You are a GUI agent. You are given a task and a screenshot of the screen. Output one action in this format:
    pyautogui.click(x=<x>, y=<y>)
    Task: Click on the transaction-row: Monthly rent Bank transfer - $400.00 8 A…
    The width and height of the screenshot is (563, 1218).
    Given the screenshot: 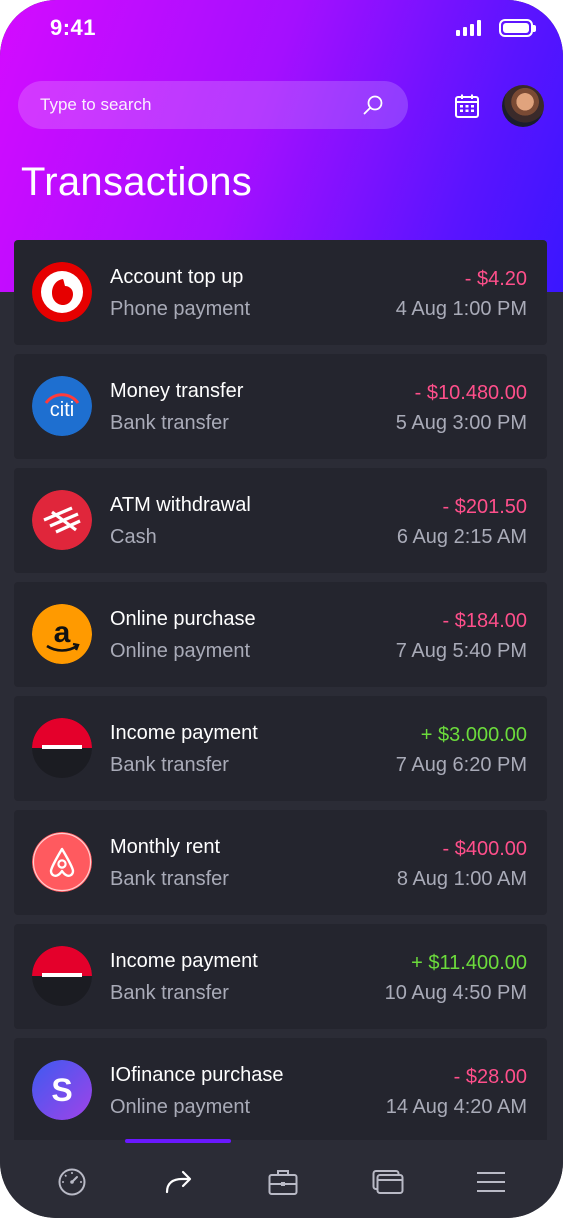 What is the action you would take?
    pyautogui.click(x=280, y=862)
    